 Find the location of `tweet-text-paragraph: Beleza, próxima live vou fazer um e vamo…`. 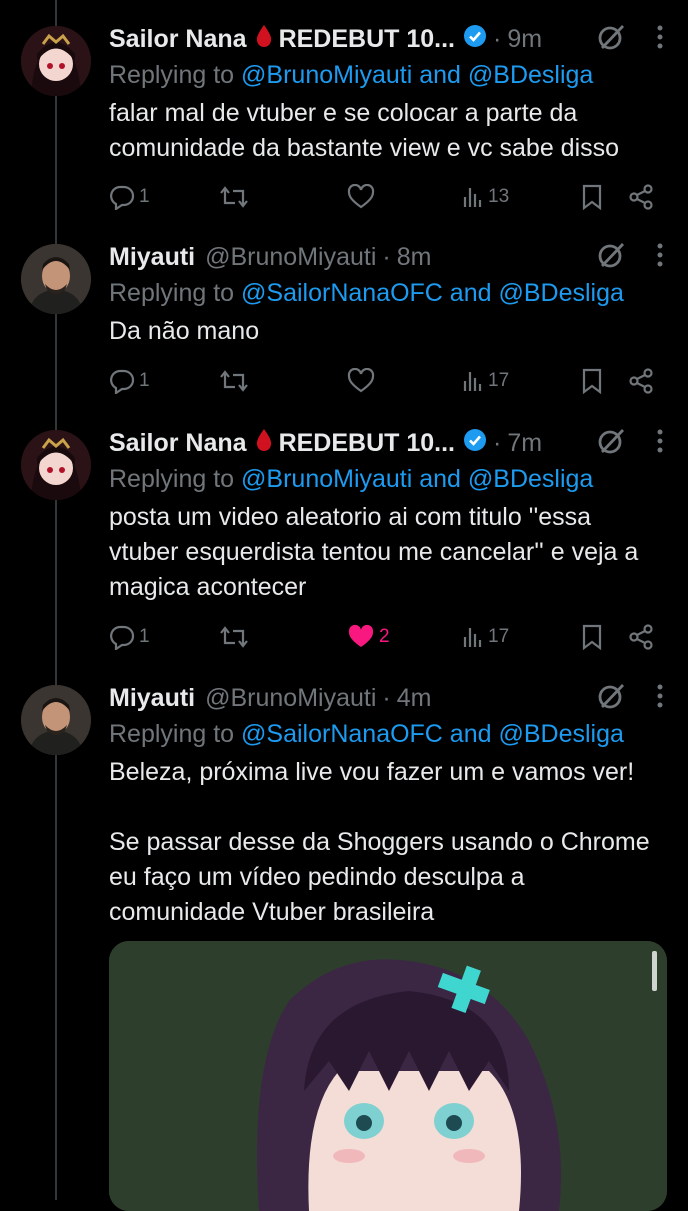

tweet-text-paragraph: Beleza, próxima live vou fazer um e vamo… is located at coordinates (372, 772).